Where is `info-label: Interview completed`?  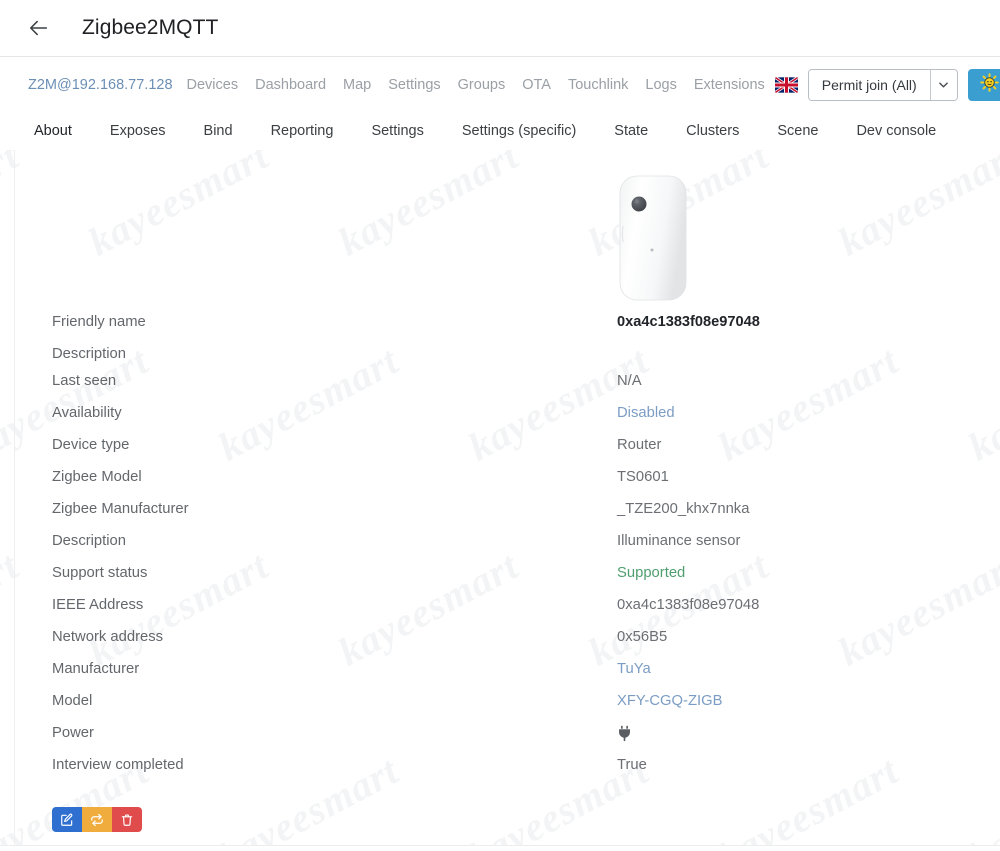 info-label: Interview completed is located at coordinates (118, 765).